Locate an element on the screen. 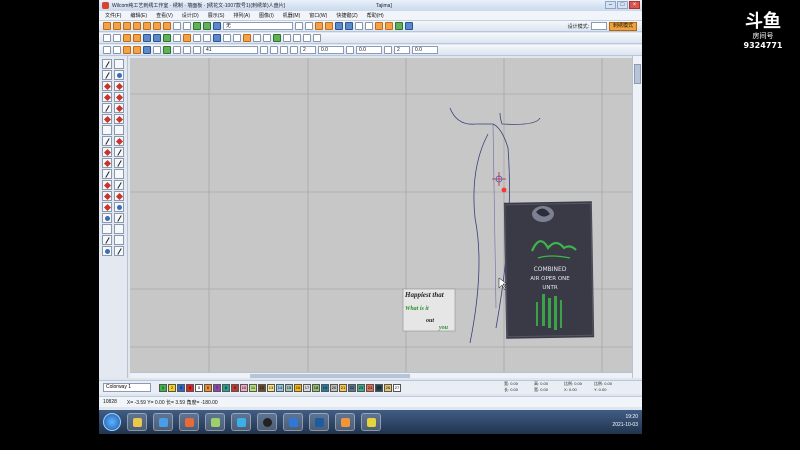 Image resolution: width=800 pixels, height=450 pixels. horizontal-scrollbar is located at coordinates (381, 375).